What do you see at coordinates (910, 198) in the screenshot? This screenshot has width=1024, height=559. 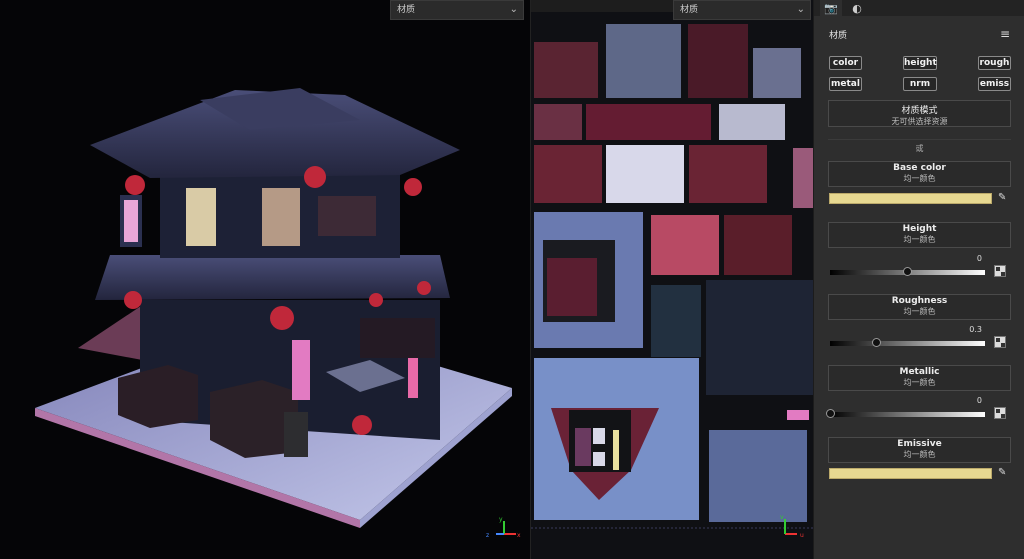 I see `base-color-swatch` at bounding box center [910, 198].